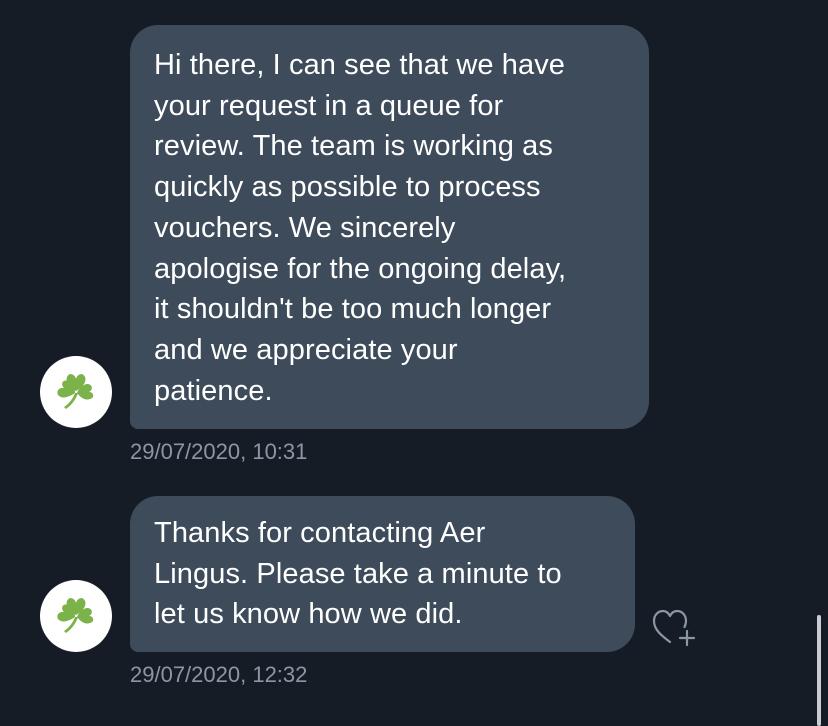 This screenshot has height=726, width=828. Describe the element at coordinates (219, 674) in the screenshot. I see `message-timestamp: 29/07/2020, 12:32` at that location.